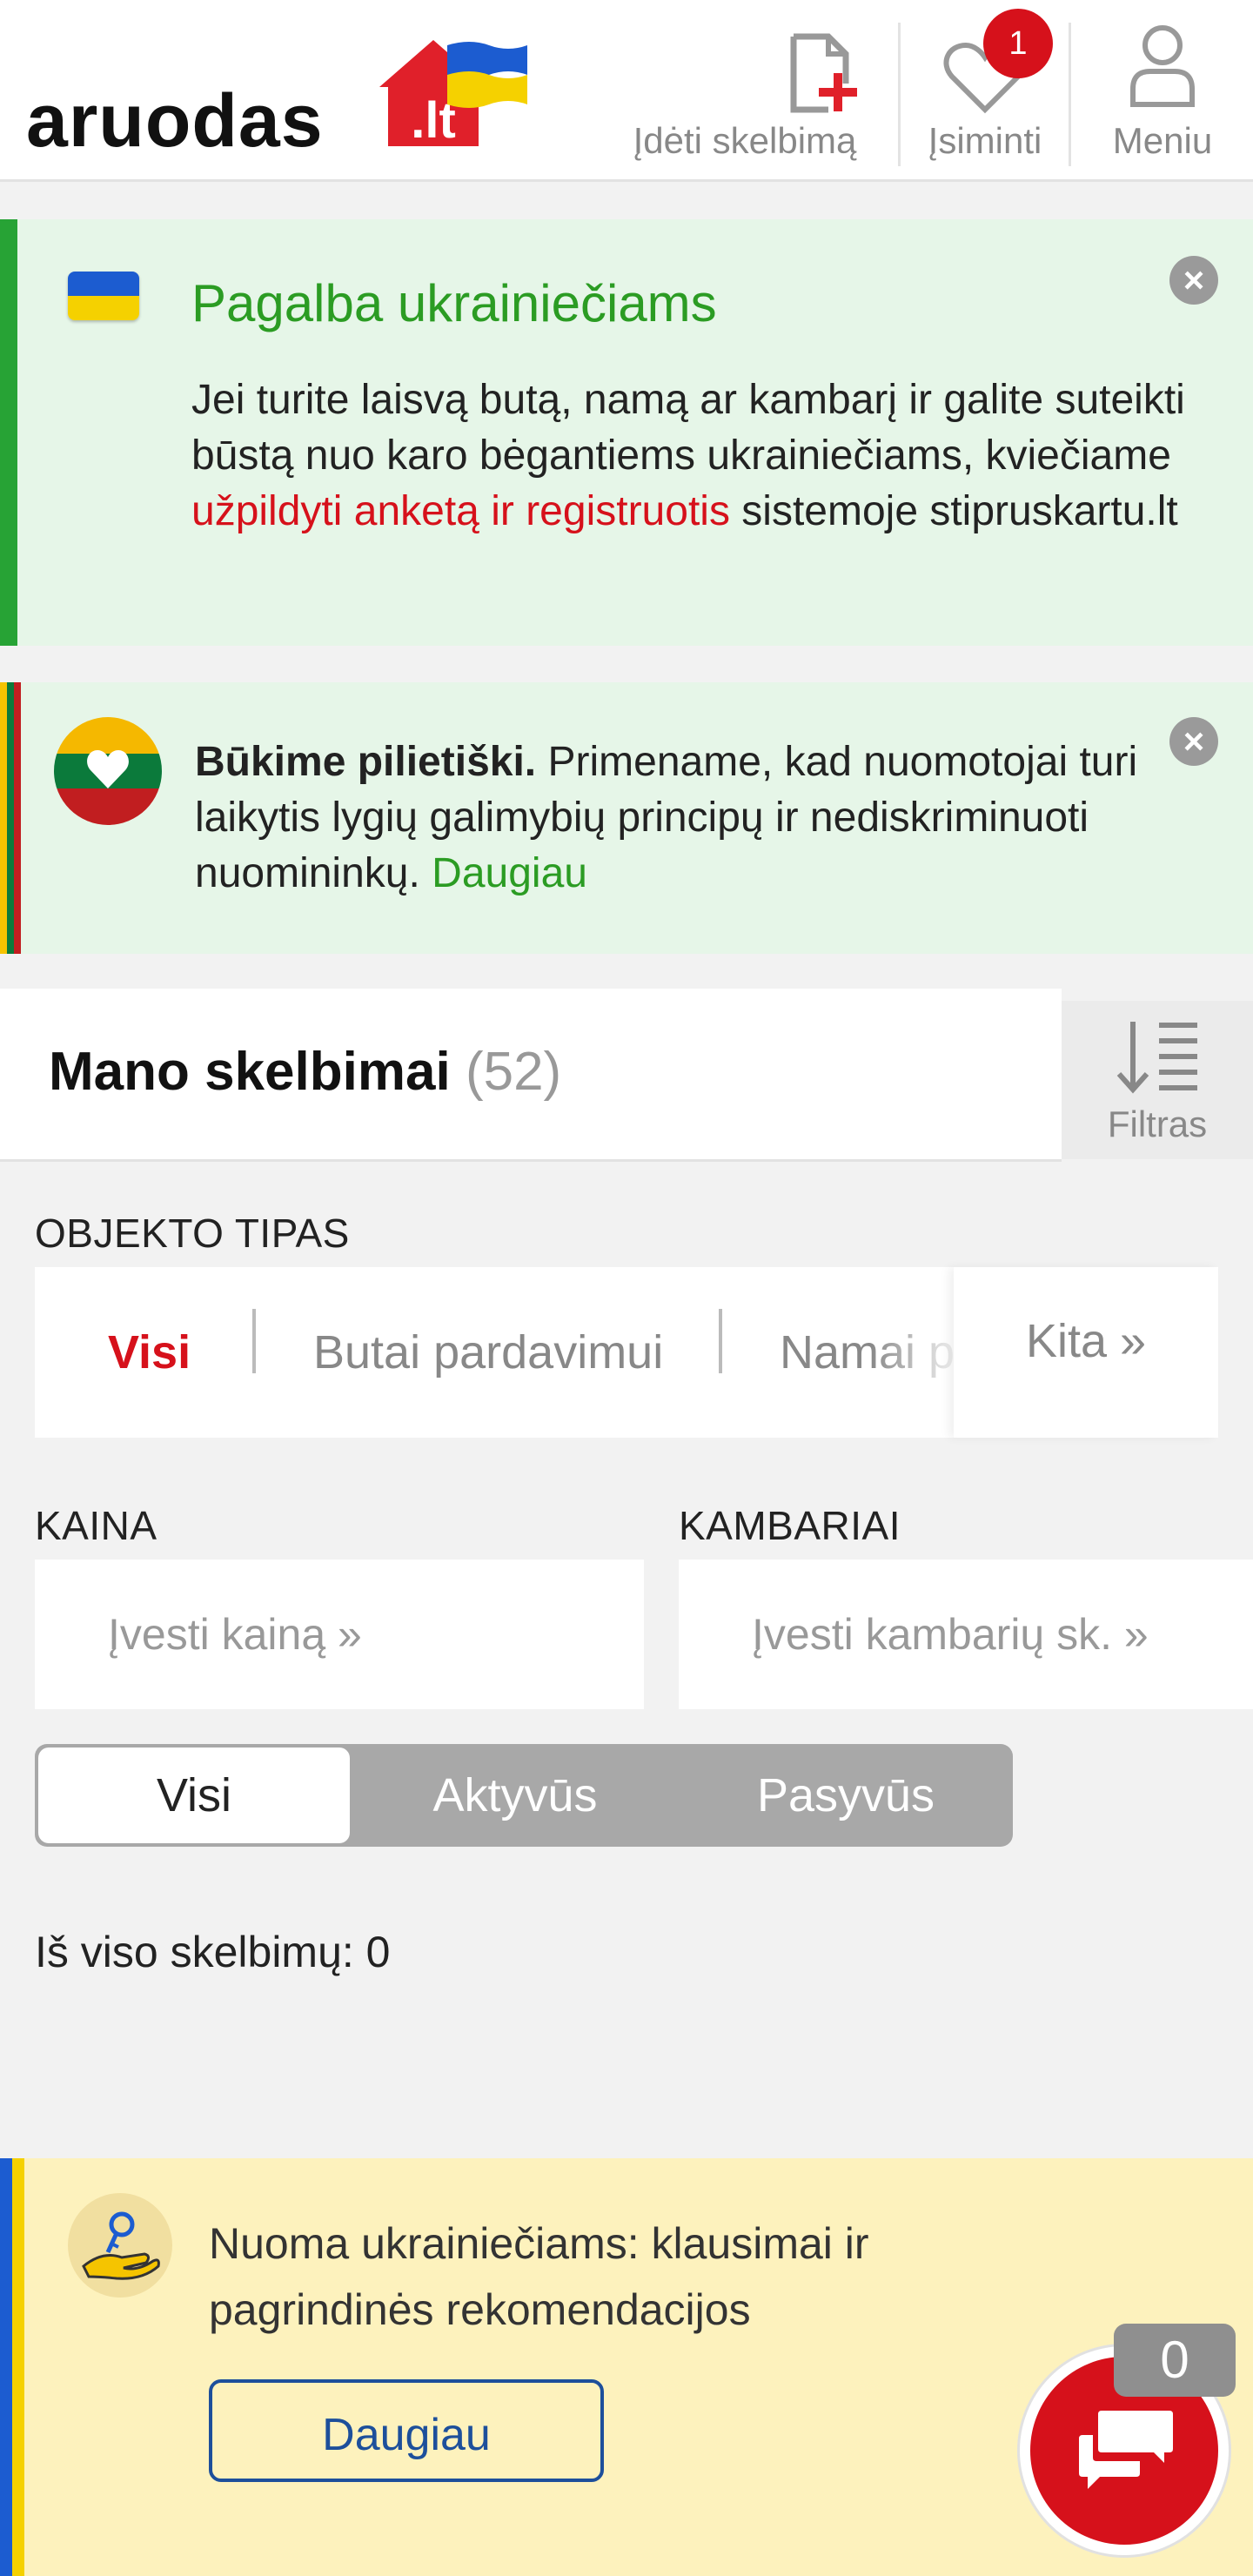  What do you see at coordinates (823, 73) in the screenshot?
I see `add-document-icon` at bounding box center [823, 73].